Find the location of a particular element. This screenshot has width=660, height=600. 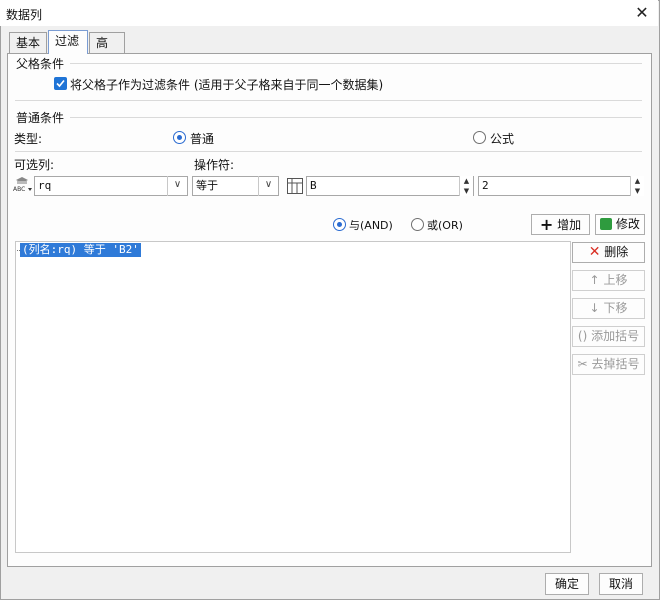

logic-and-radio is located at coordinates (339, 224).